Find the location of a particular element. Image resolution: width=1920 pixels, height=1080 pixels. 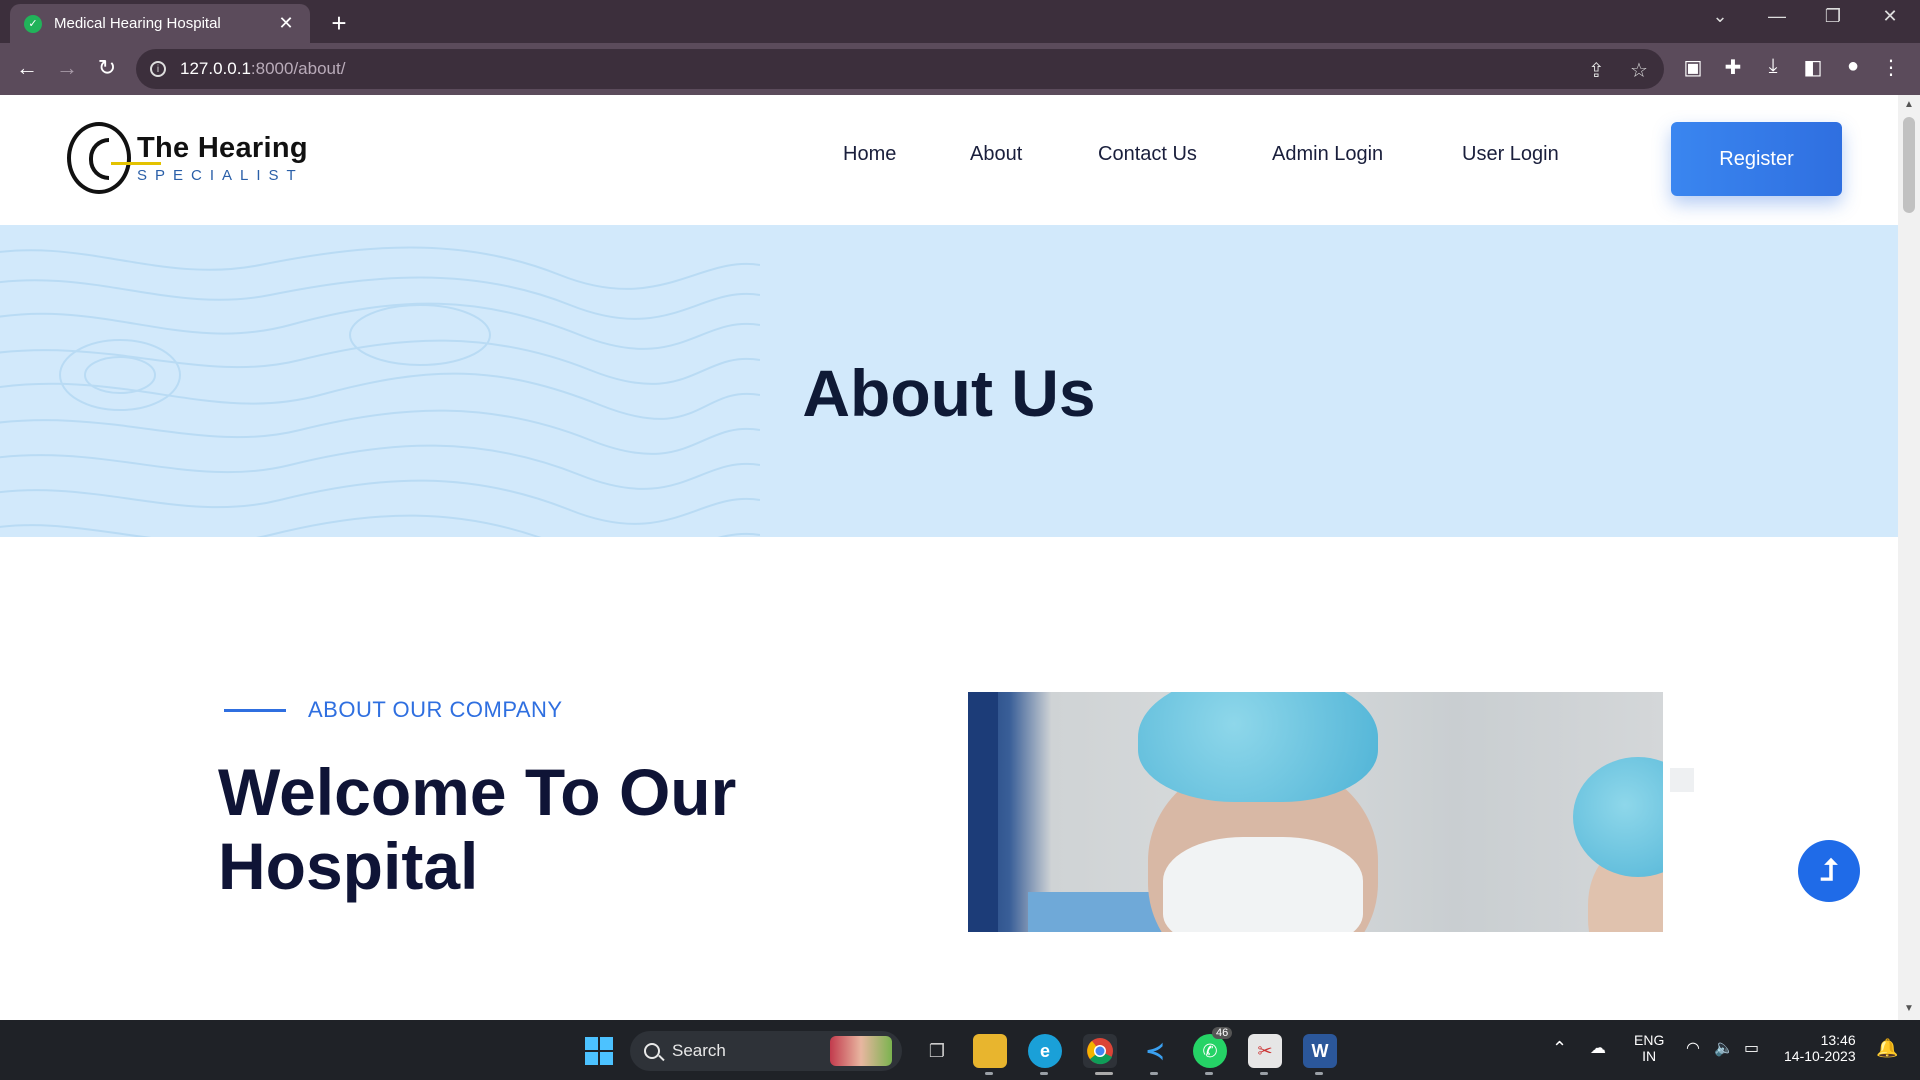

site-favicon-icon: ✓ is located at coordinates (33, 23).